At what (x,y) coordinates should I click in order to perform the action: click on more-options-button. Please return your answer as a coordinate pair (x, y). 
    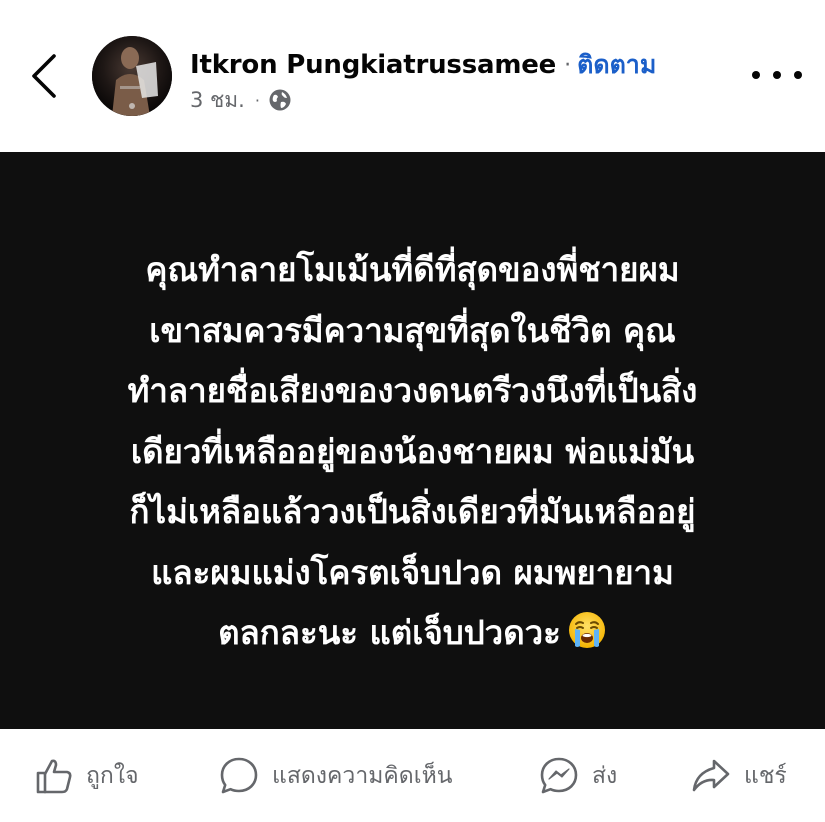
    Looking at the image, I should click on (777, 75).